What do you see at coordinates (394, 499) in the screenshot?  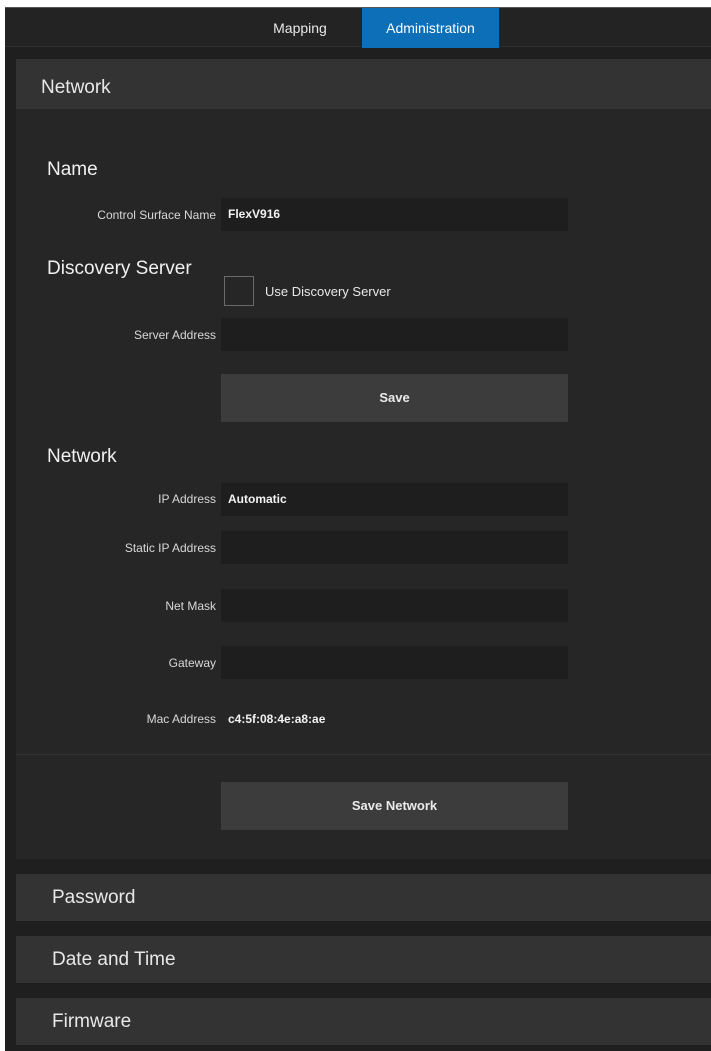 I see `ip-address-select: Automatic` at bounding box center [394, 499].